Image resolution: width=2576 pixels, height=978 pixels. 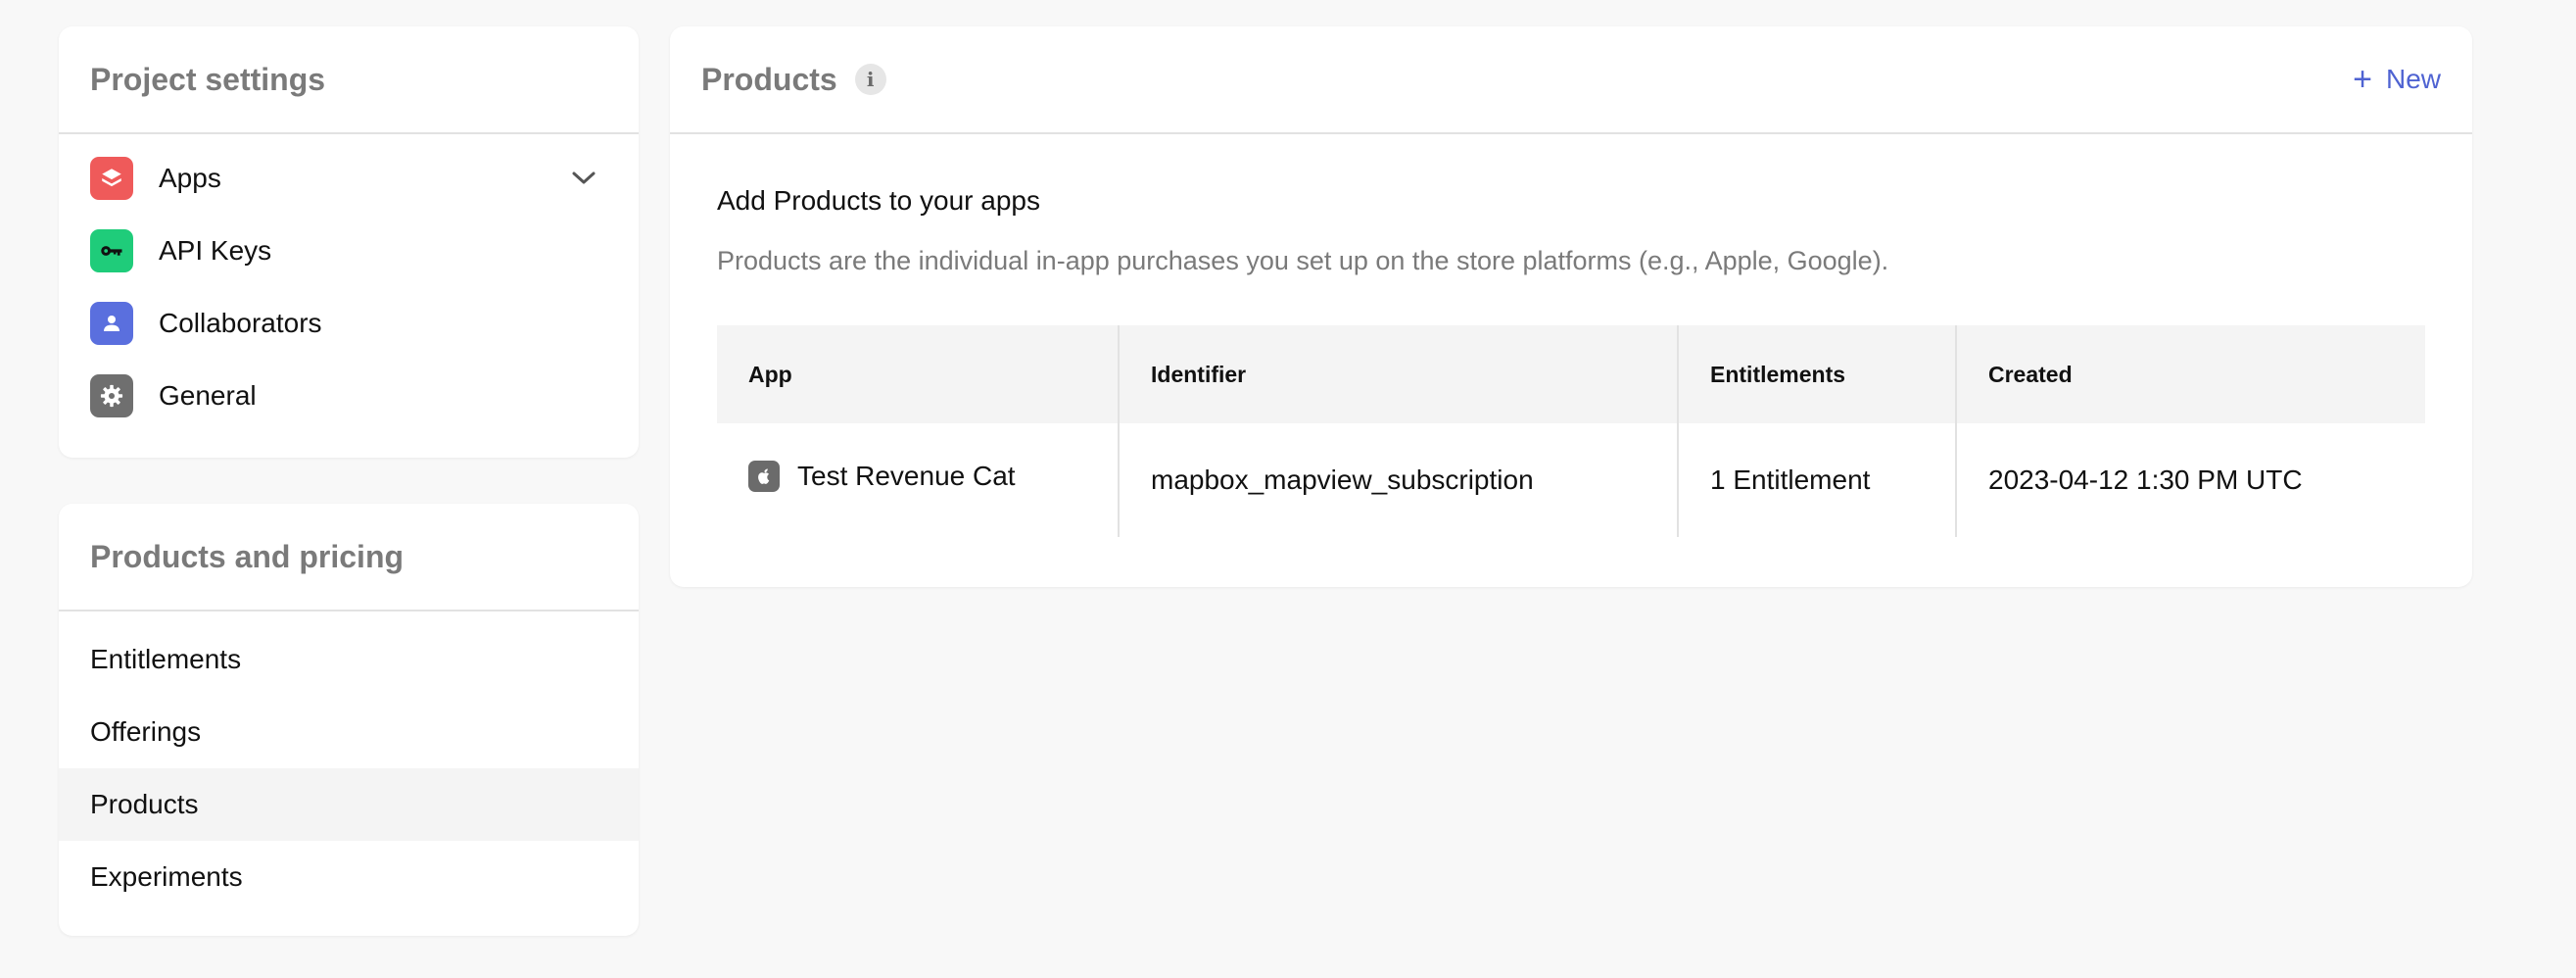 What do you see at coordinates (764, 476) in the screenshot?
I see `apple-icon` at bounding box center [764, 476].